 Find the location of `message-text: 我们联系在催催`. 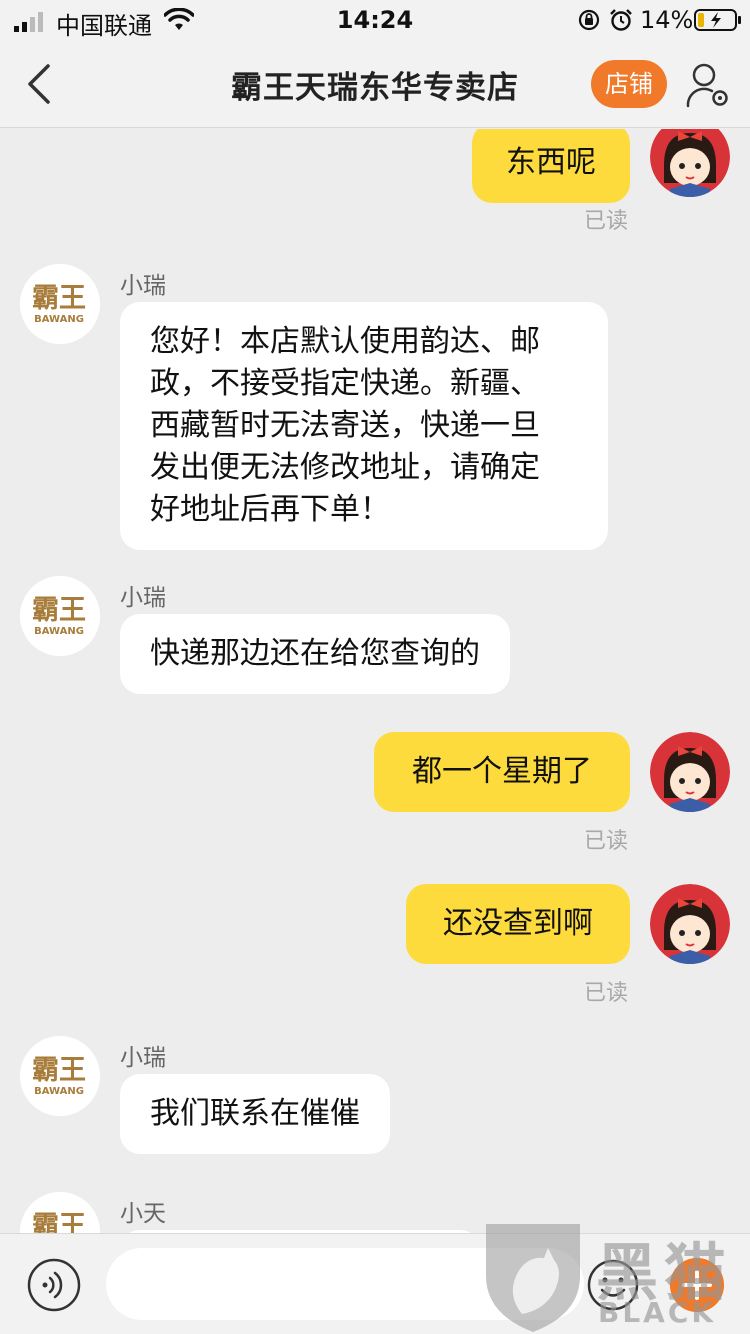

message-text: 我们联系在催催 is located at coordinates (255, 1113).